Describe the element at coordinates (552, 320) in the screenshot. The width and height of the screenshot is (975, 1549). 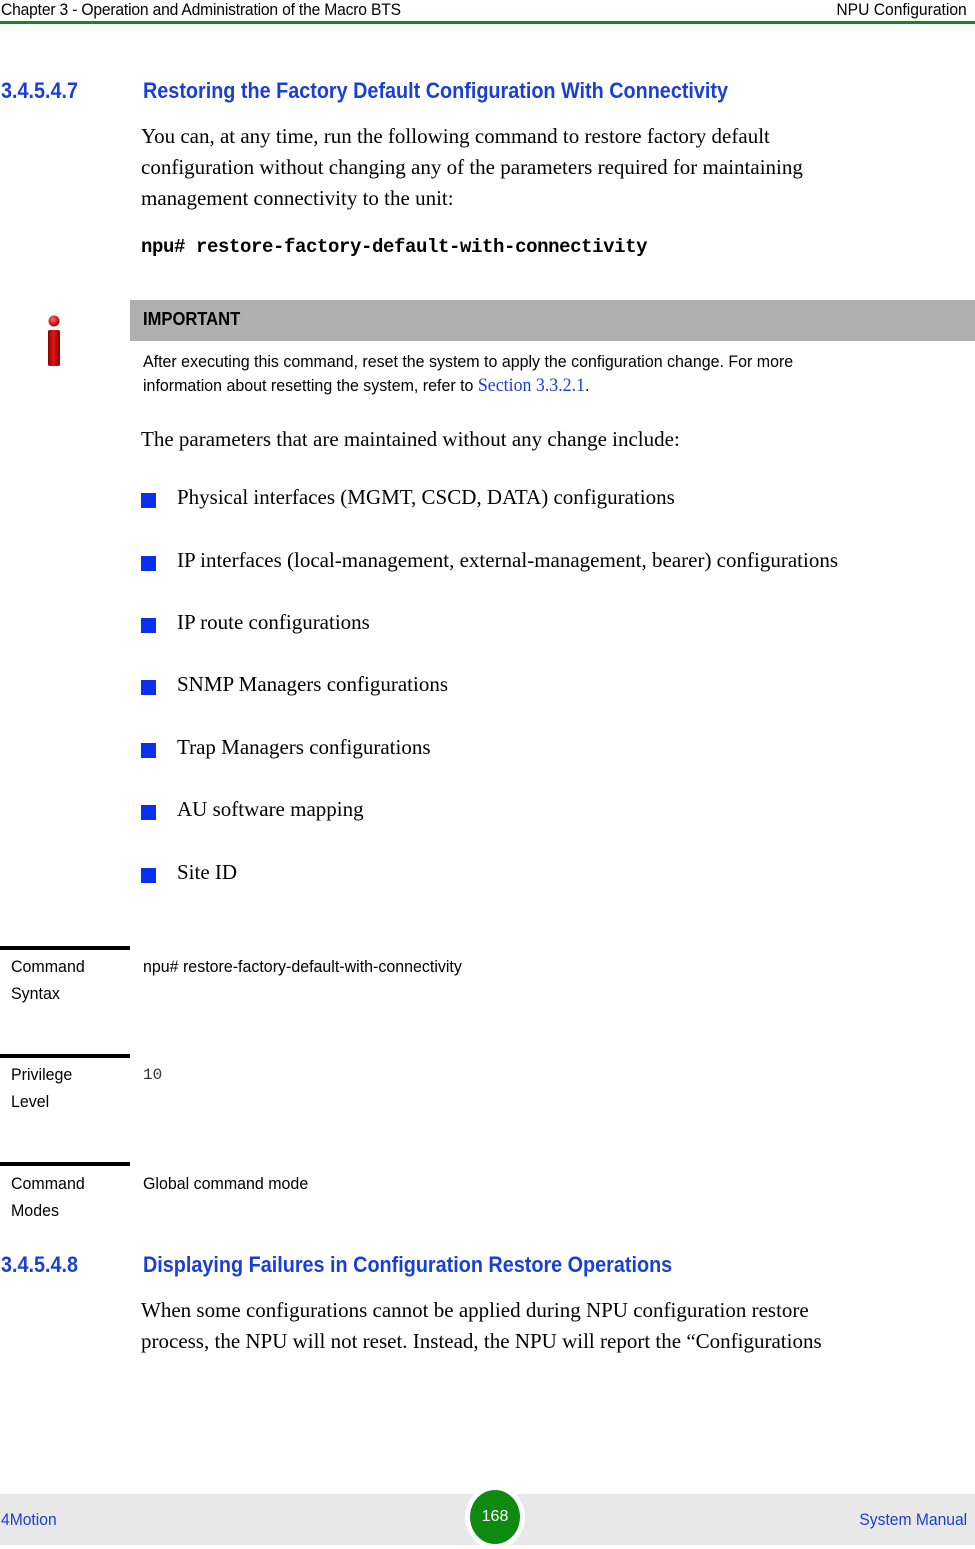
I see `important-note-header: IMPORTANT` at that location.